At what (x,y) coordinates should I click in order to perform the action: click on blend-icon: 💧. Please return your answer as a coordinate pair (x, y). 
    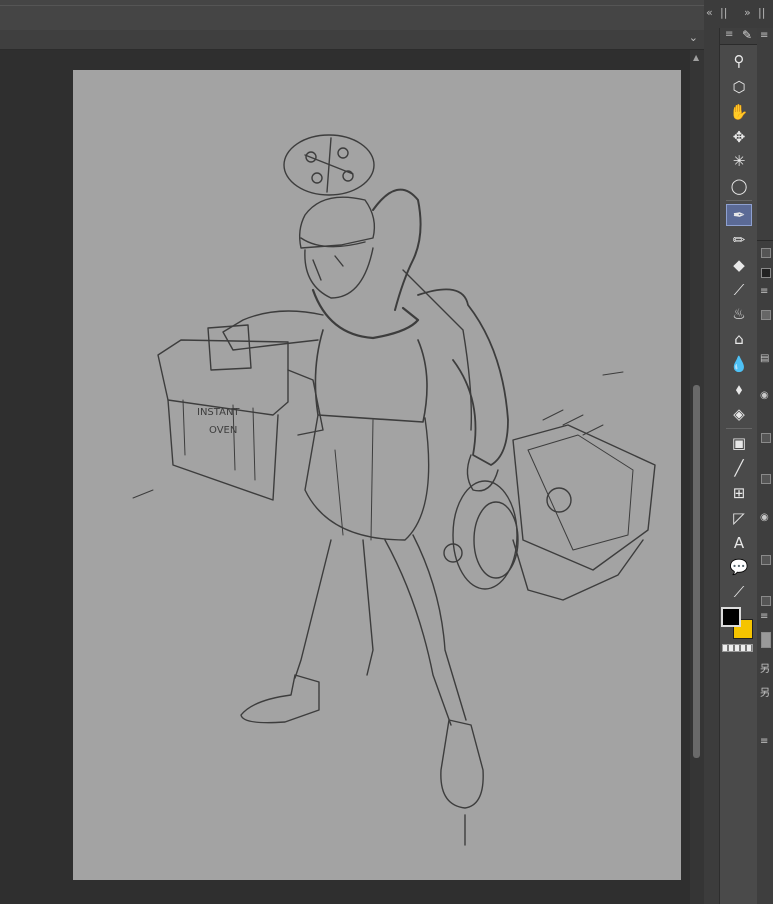
    Looking at the image, I should click on (739, 364).